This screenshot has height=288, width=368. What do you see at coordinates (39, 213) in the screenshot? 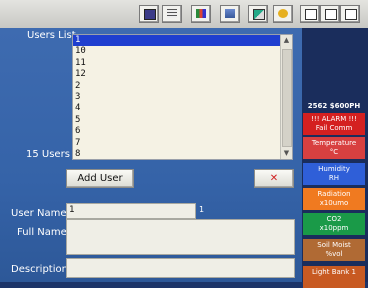
I see `user-name-label: User Name` at bounding box center [39, 213].